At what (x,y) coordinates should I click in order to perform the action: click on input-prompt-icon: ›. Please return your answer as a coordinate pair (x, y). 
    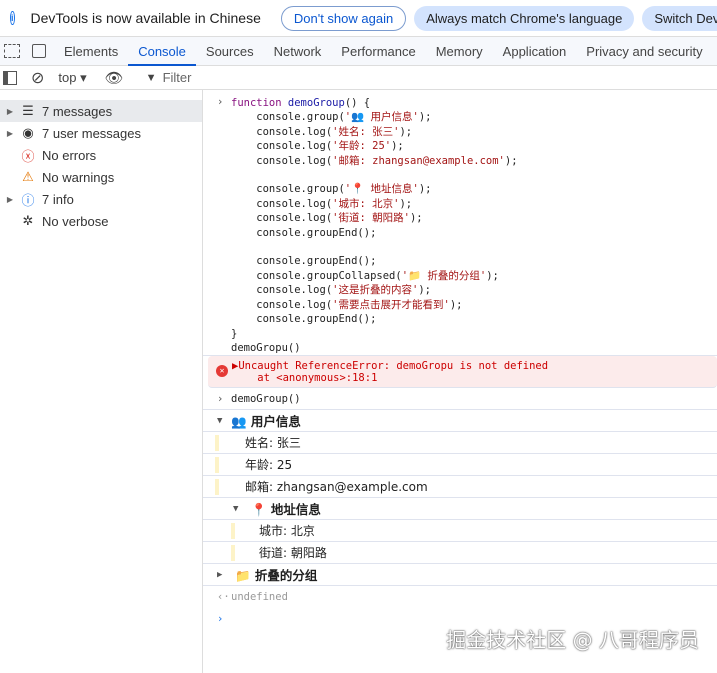
    Looking at the image, I should click on (220, 102).